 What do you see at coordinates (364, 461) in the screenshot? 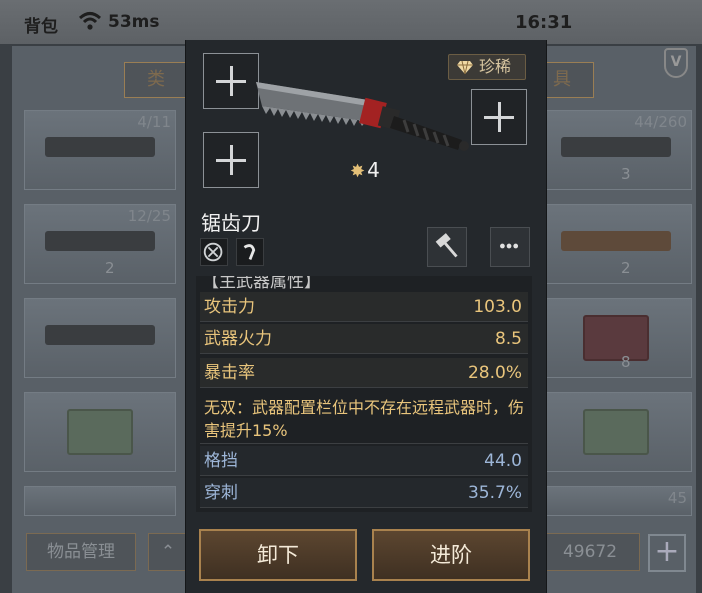
I see `stat-row: 格挡 44.0` at bounding box center [364, 461].